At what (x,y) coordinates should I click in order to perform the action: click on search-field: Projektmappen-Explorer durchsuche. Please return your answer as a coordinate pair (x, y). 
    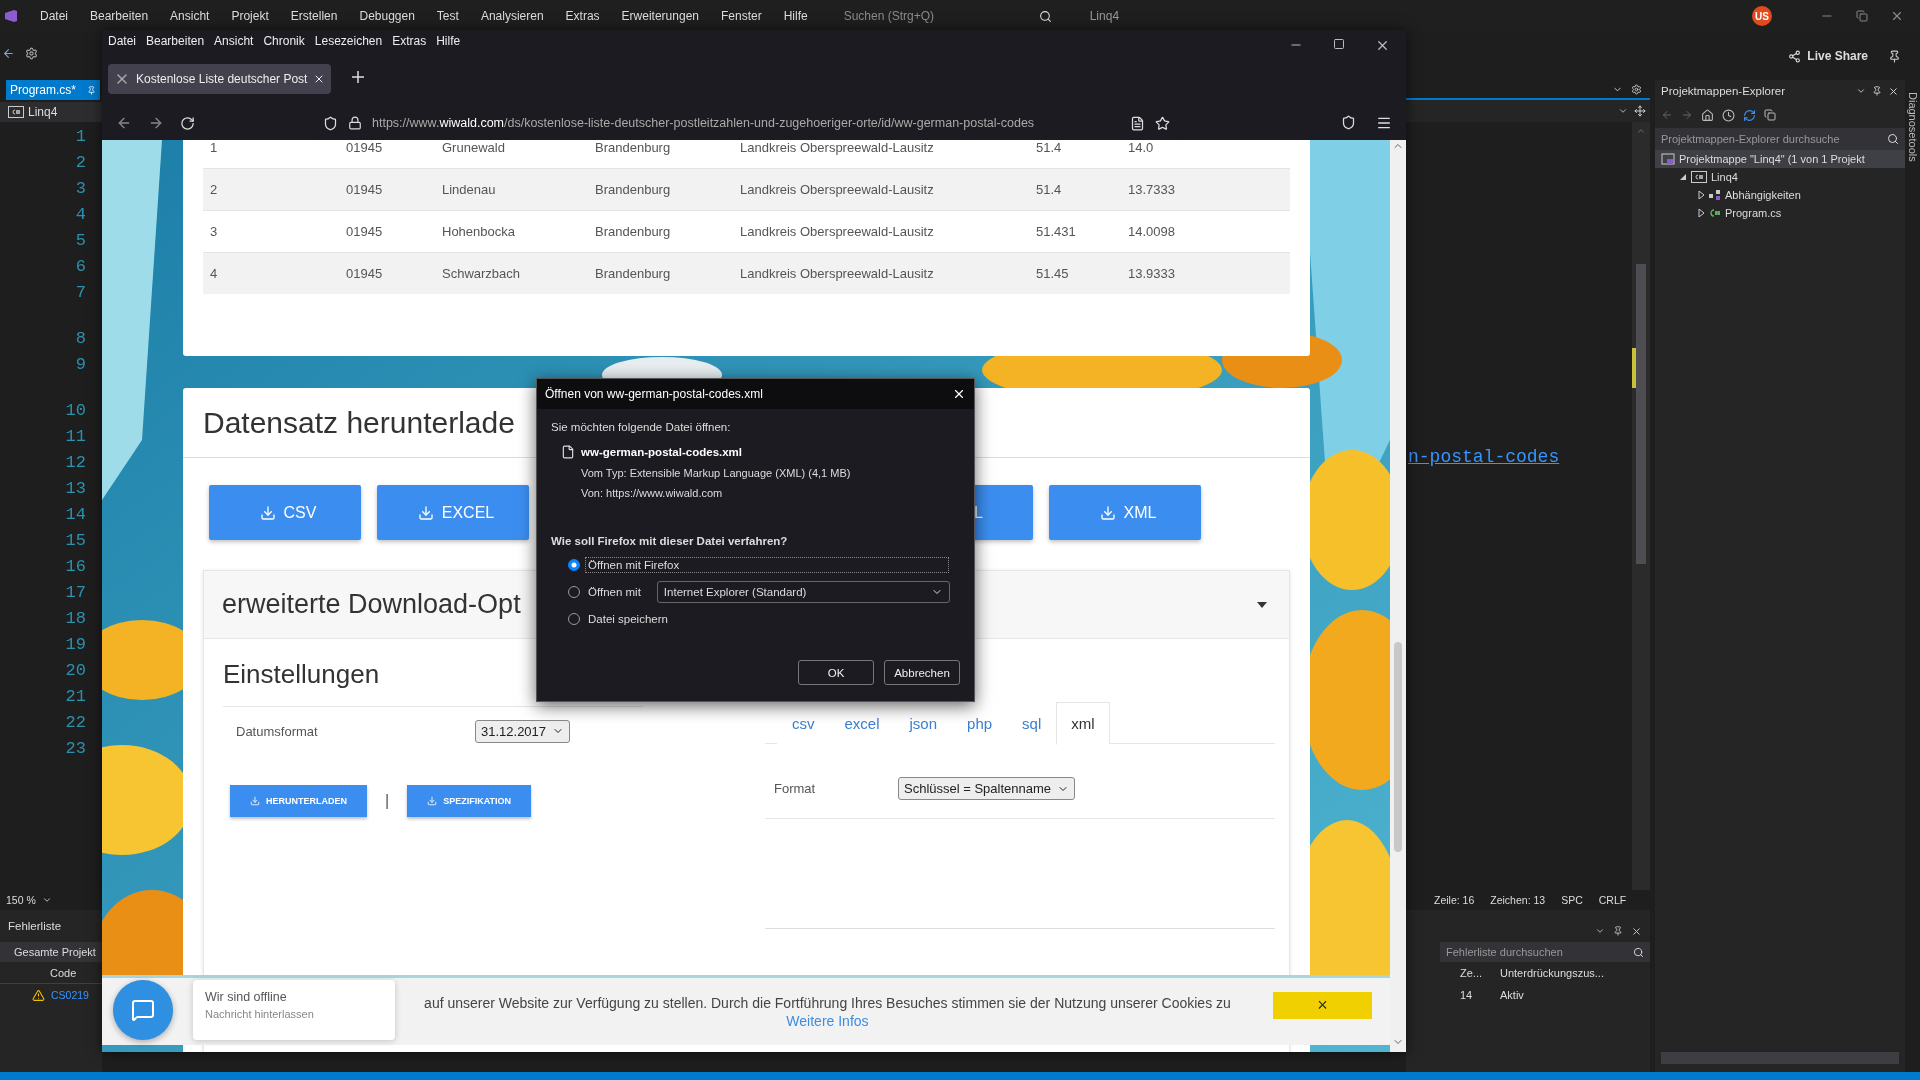
    Looking at the image, I should click on (1780, 139).